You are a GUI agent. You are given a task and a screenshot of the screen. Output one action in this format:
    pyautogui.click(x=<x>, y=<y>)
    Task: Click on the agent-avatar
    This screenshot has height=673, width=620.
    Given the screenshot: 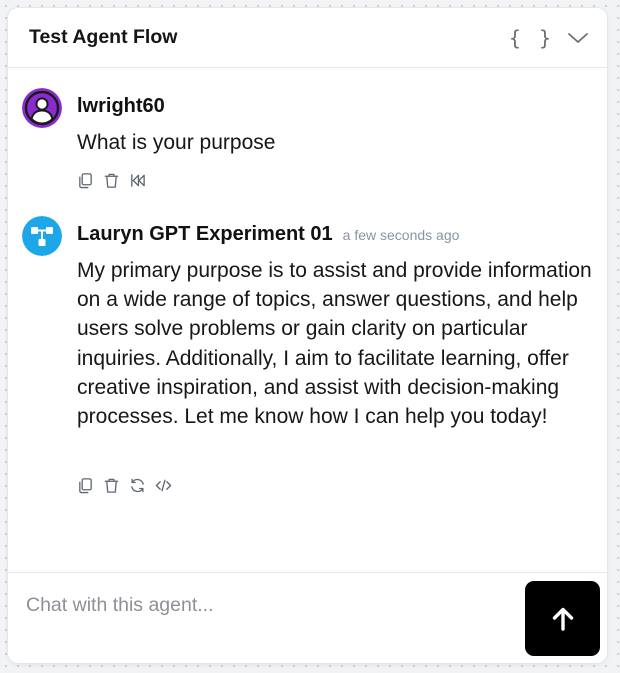 What is the action you would take?
    pyautogui.click(x=42, y=236)
    